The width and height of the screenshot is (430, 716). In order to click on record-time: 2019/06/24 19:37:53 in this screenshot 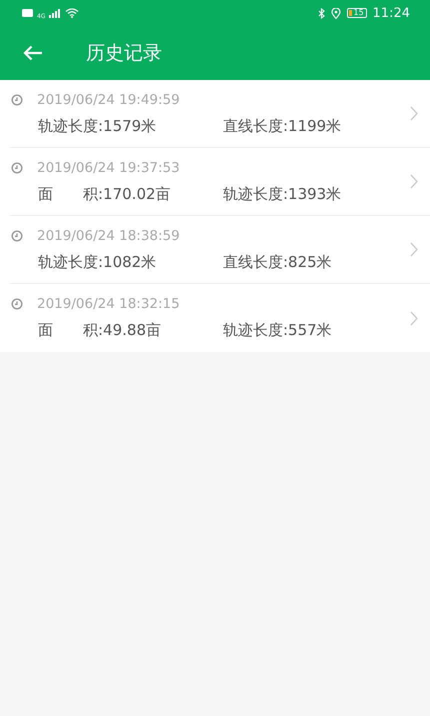, I will do `click(108, 168)`.